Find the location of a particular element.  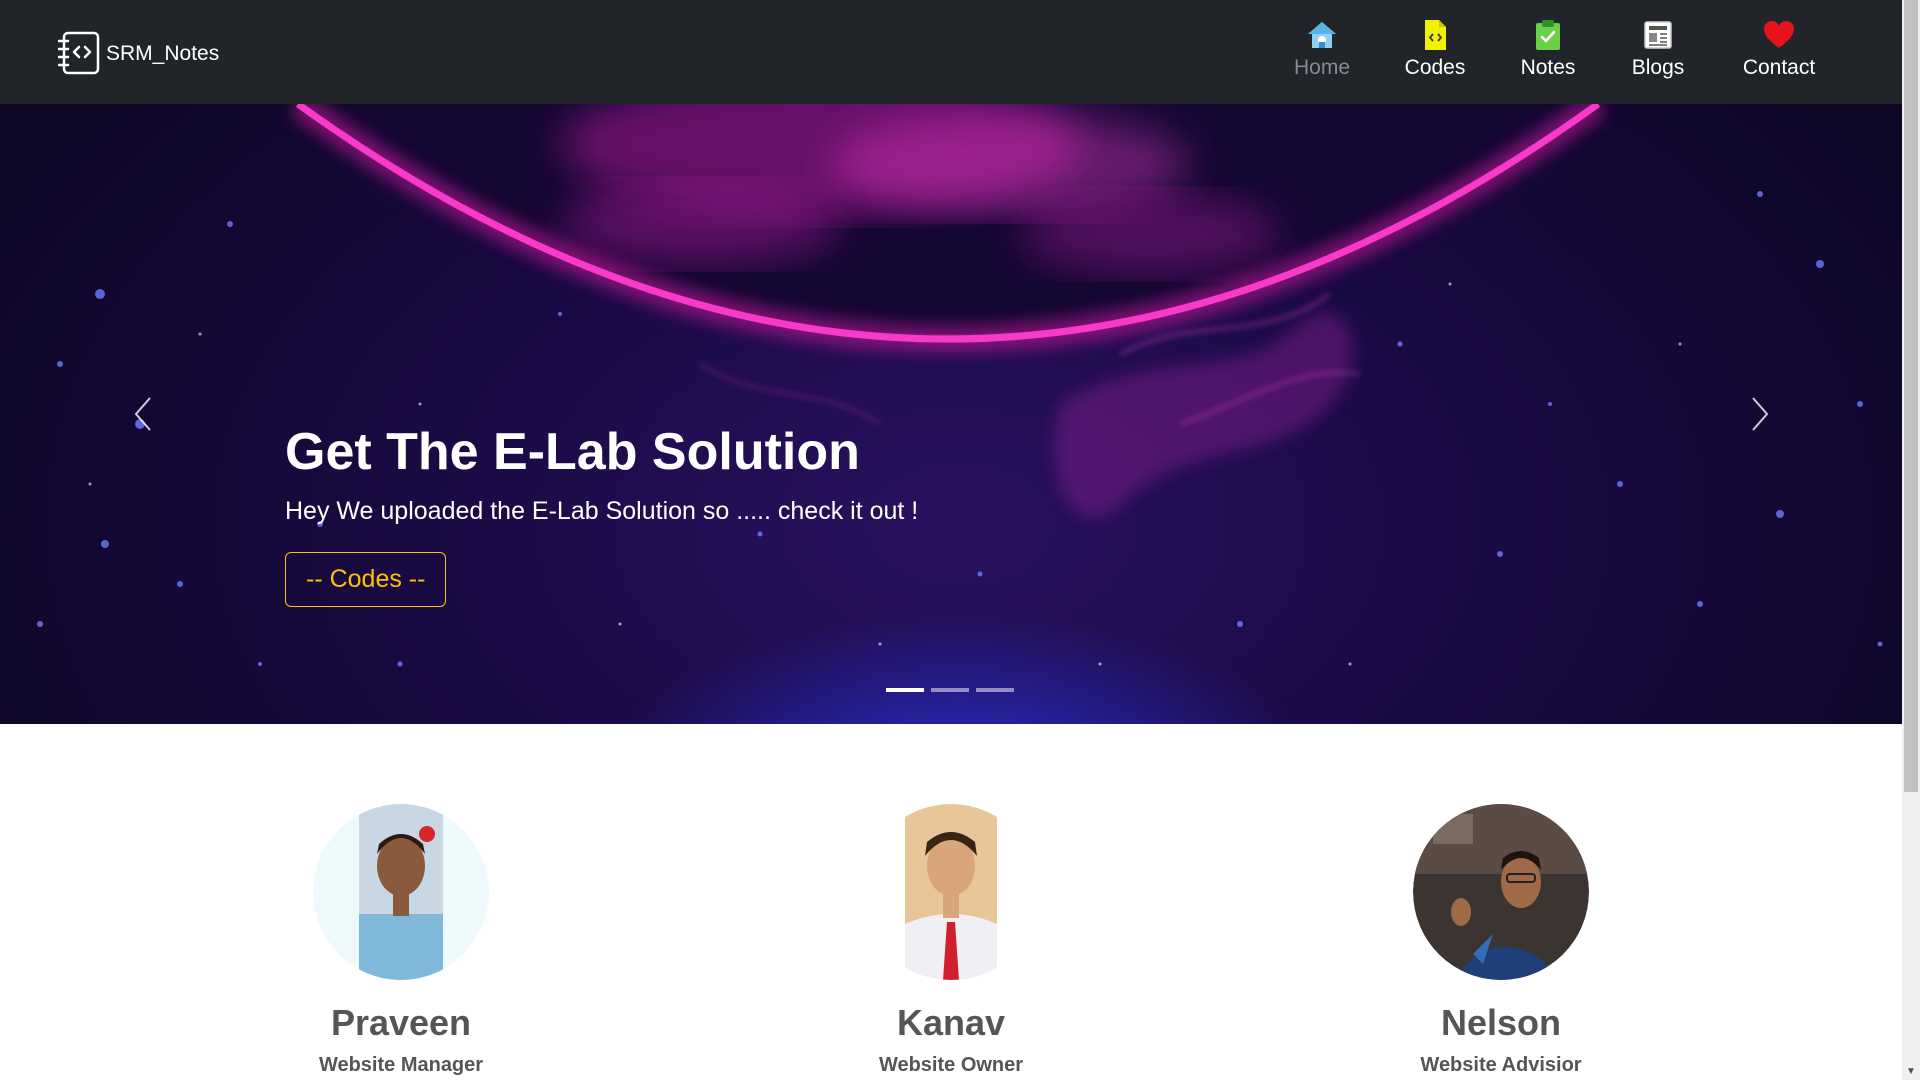

nav-item-blogs: Blogs is located at coordinates (1658, 52).